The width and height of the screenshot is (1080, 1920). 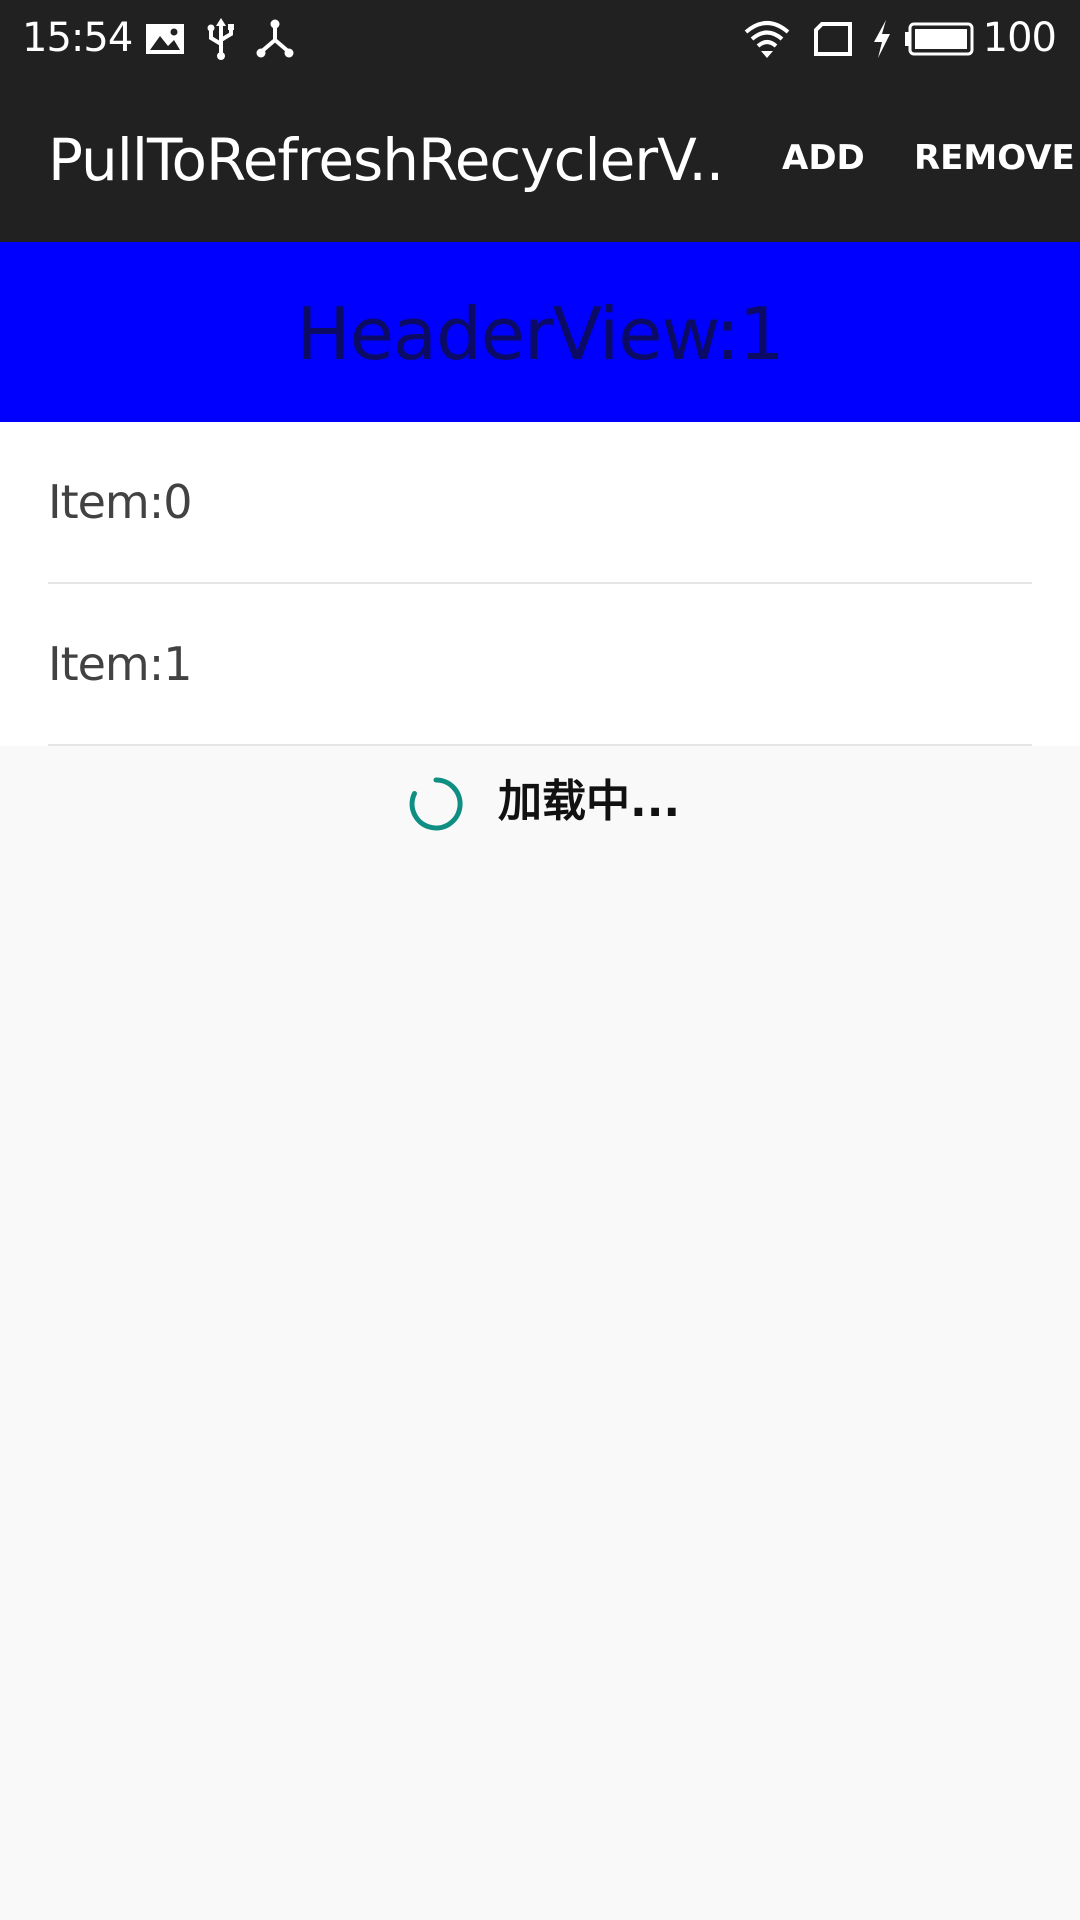 I want to click on header-view-label: HeaderView:1, so click(x=540, y=334).